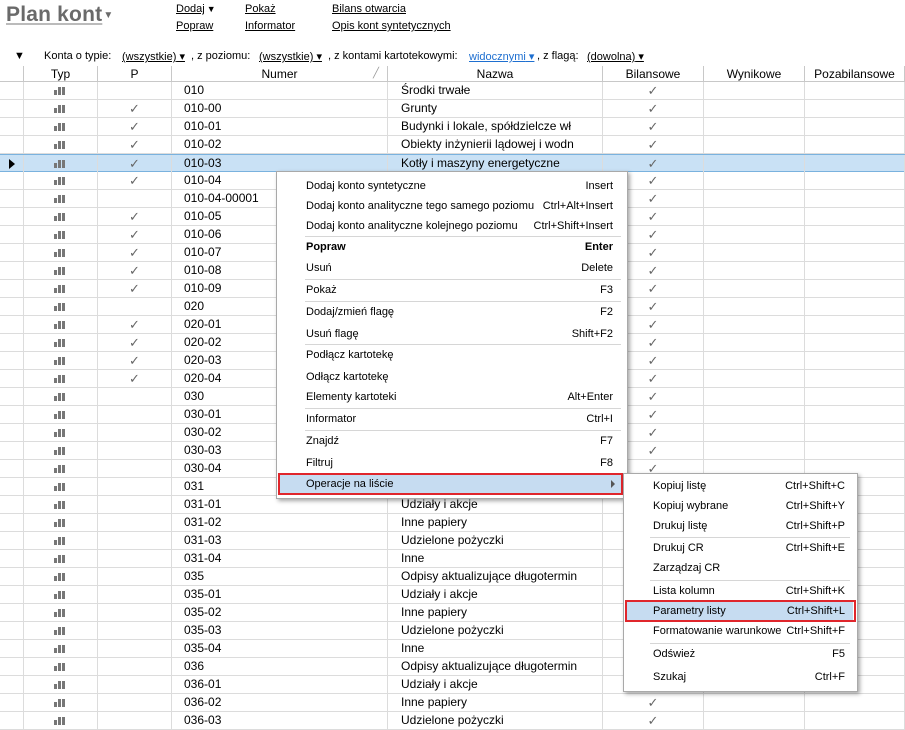 Image resolution: width=905 pixels, height=730 pixels. What do you see at coordinates (451, 419) in the screenshot?
I see `context-menu-item: Informator Ctrl+I` at bounding box center [451, 419].